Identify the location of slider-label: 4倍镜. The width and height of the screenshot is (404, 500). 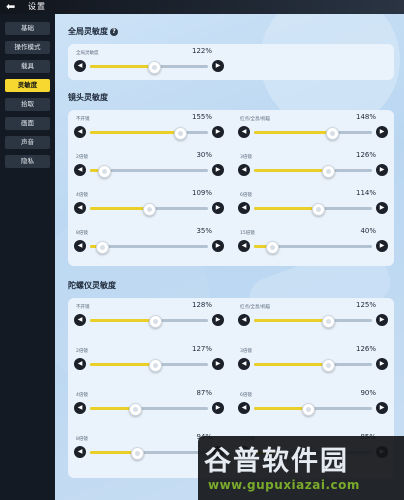
(82, 195).